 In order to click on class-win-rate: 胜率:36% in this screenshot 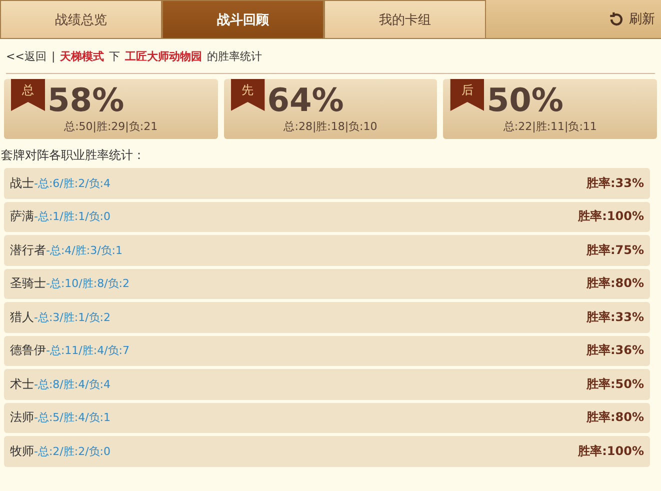, I will do `click(615, 351)`.